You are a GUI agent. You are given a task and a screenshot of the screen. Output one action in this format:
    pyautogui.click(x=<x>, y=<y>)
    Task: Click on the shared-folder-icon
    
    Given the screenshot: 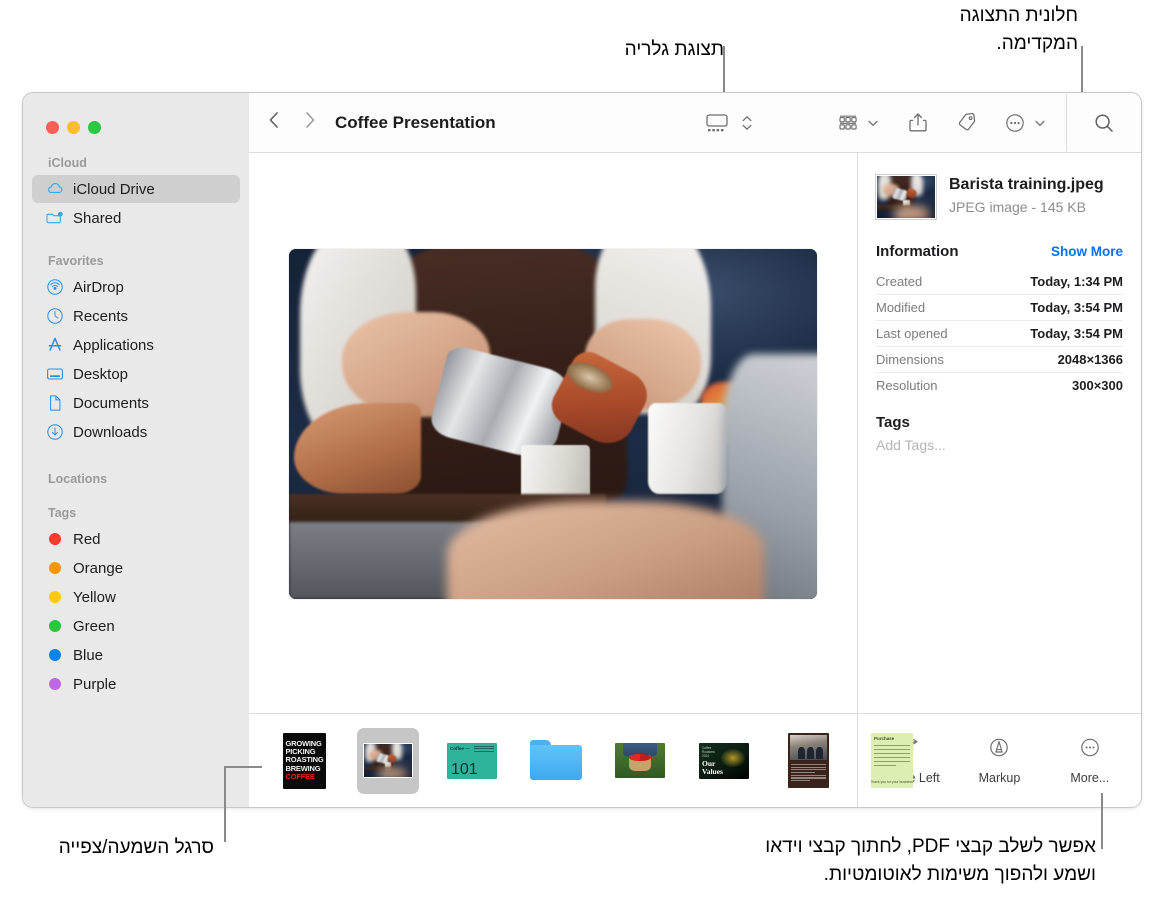 What is the action you would take?
    pyautogui.click(x=55, y=218)
    